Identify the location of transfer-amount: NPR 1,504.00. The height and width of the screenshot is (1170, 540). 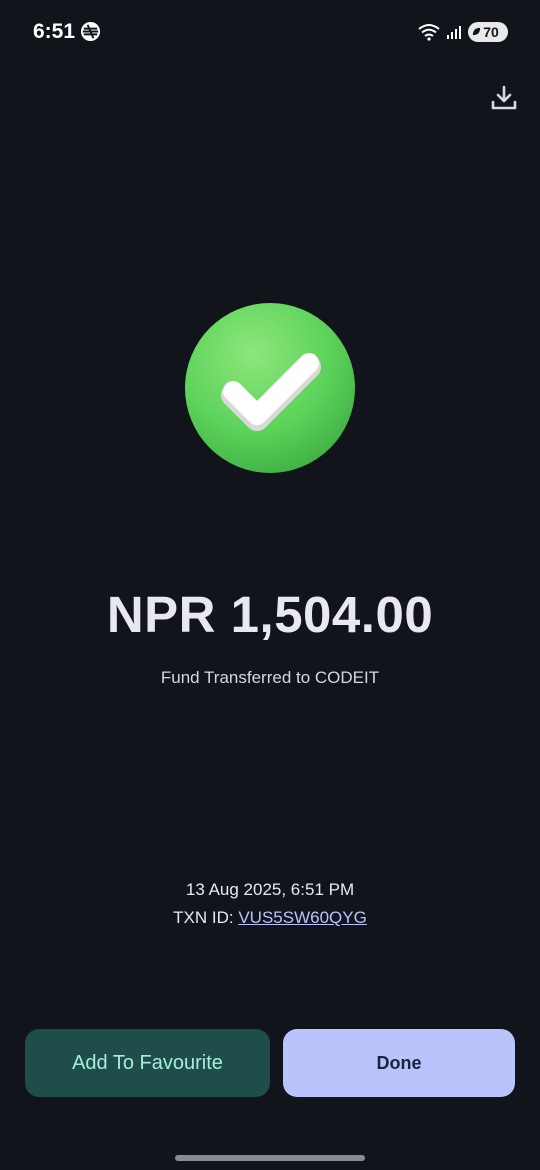
(270, 614).